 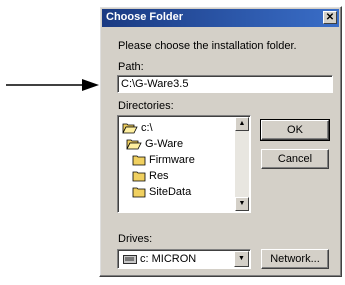 I want to click on directory-item-root: c:\, so click(x=137, y=128).